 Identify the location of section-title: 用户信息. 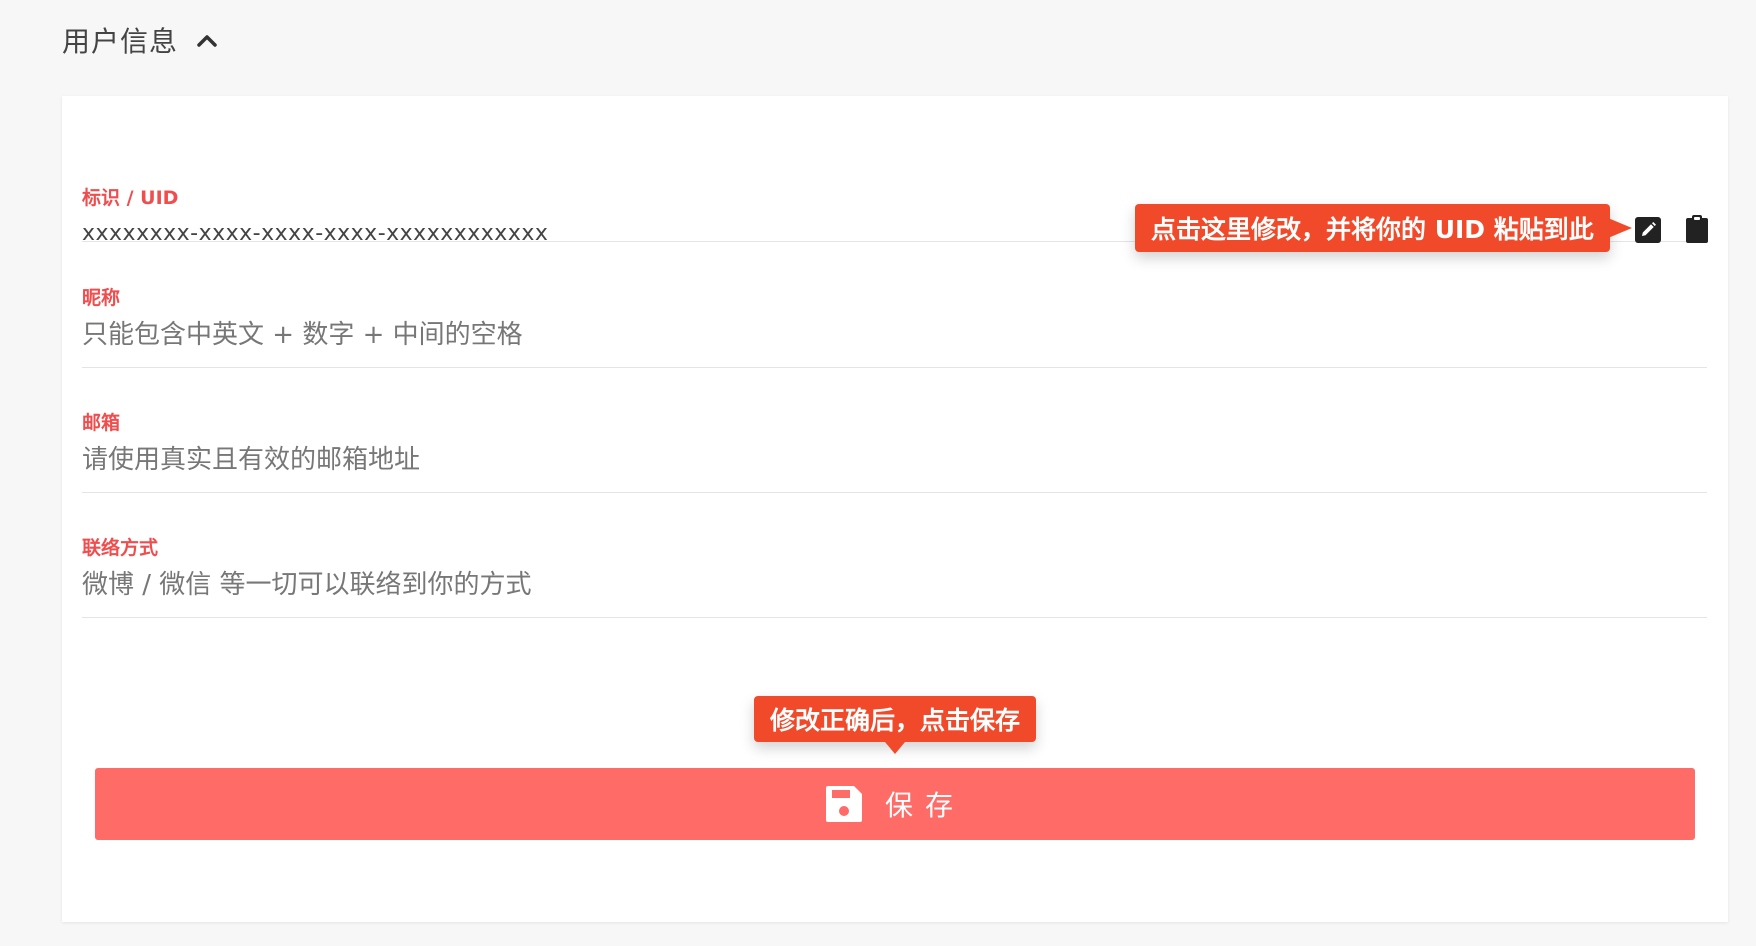
(120, 41).